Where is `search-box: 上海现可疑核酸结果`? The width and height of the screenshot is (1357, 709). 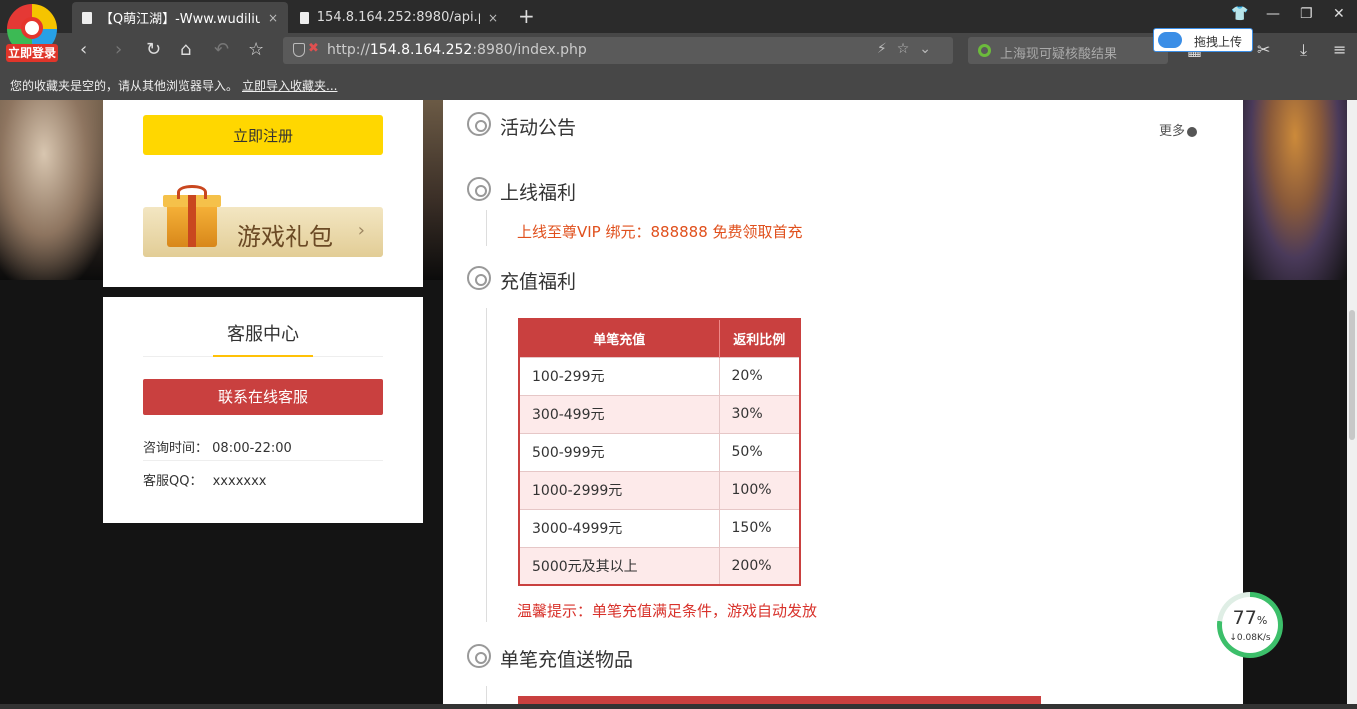
search-box: 上海现可疑核酸结果 is located at coordinates (1068, 50).